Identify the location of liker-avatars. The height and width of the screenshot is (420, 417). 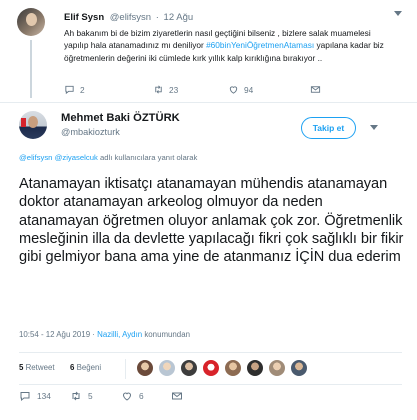
(222, 368).